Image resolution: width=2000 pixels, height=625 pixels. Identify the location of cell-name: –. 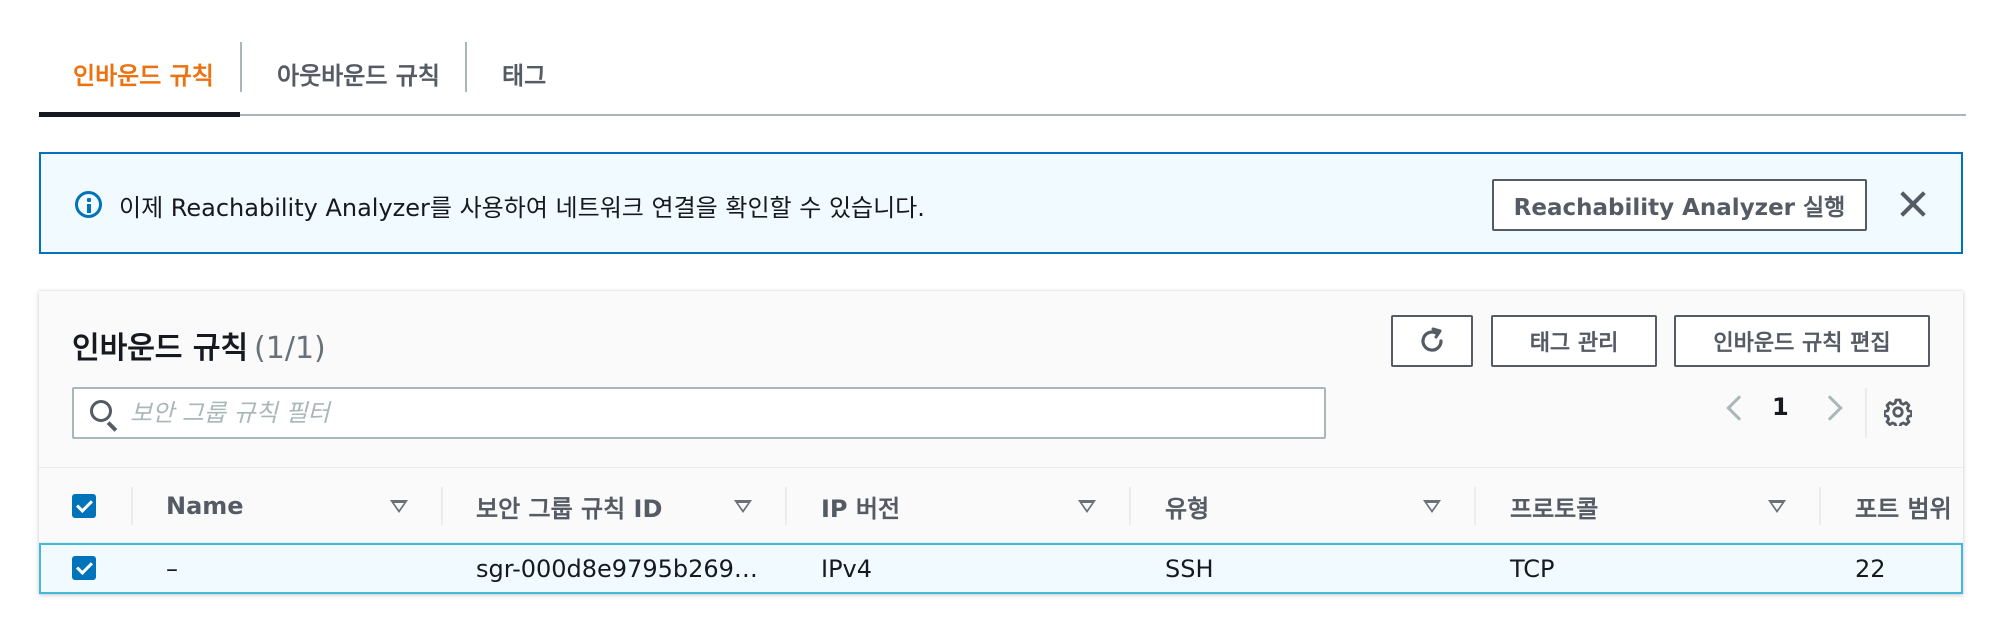
(172, 568).